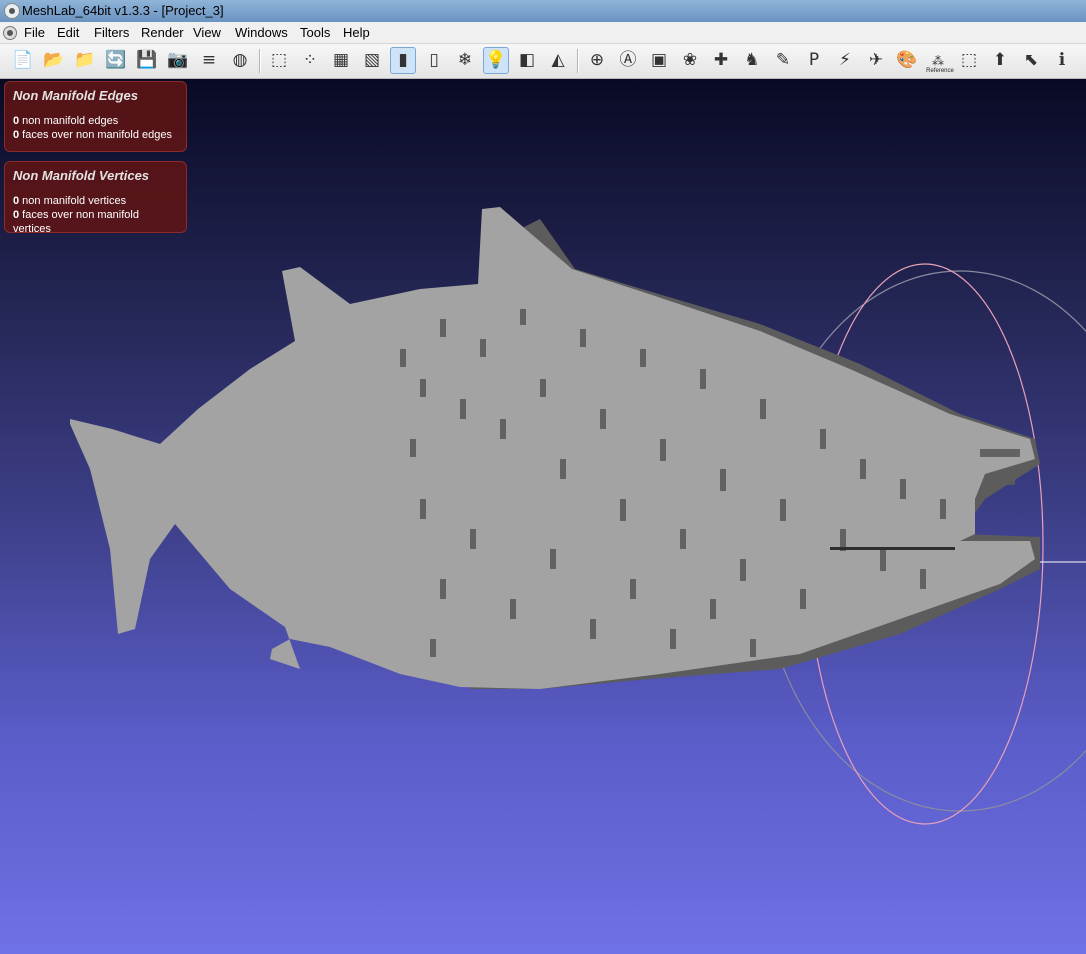 This screenshot has height=954, width=1086. I want to click on menu-filters: Filters, so click(111, 32).